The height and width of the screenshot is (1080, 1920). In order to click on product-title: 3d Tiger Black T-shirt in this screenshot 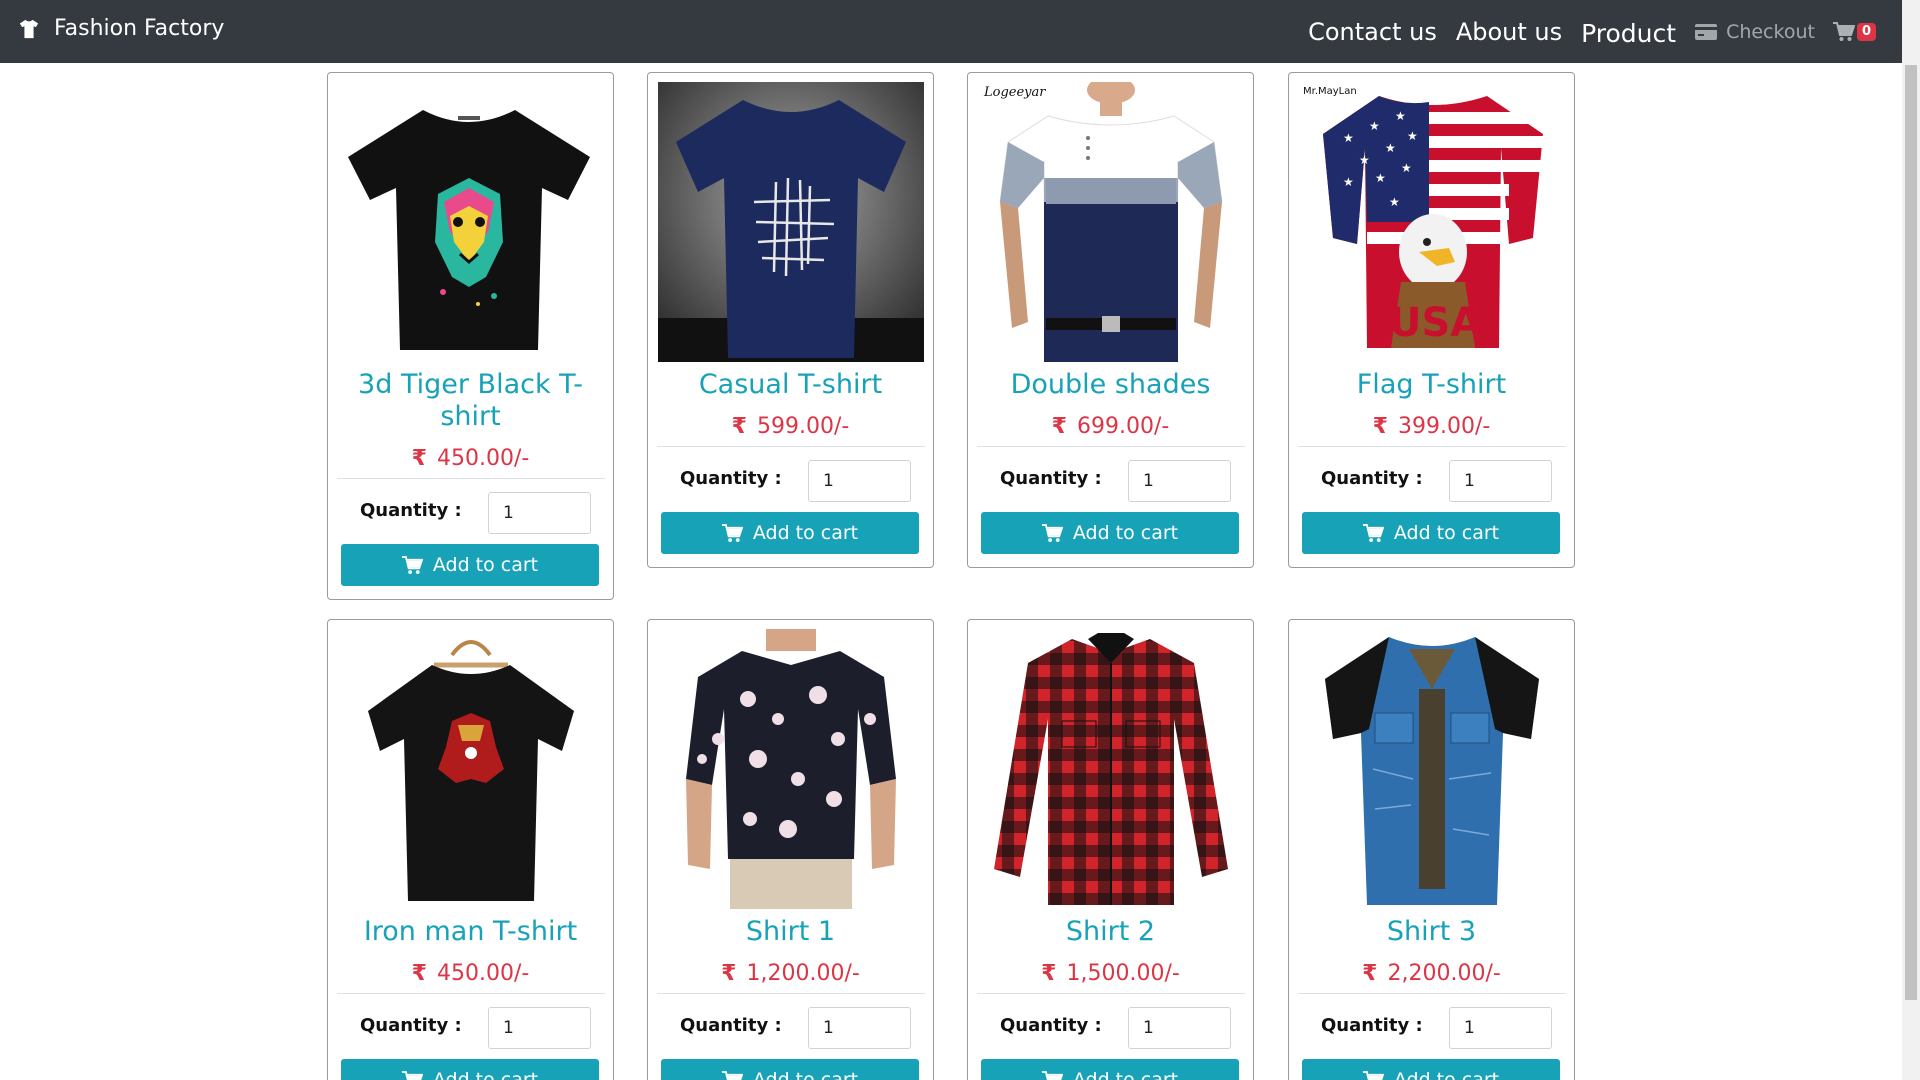, I will do `click(470, 401)`.